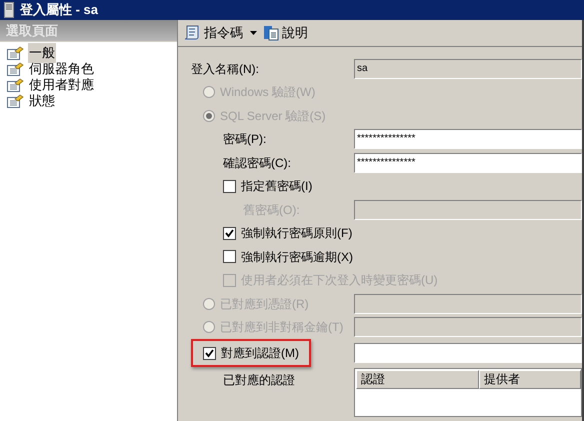 Image resolution: width=584 pixels, height=421 pixels. What do you see at coordinates (285, 33) in the screenshot?
I see `toolbar-button: 說明` at bounding box center [285, 33].